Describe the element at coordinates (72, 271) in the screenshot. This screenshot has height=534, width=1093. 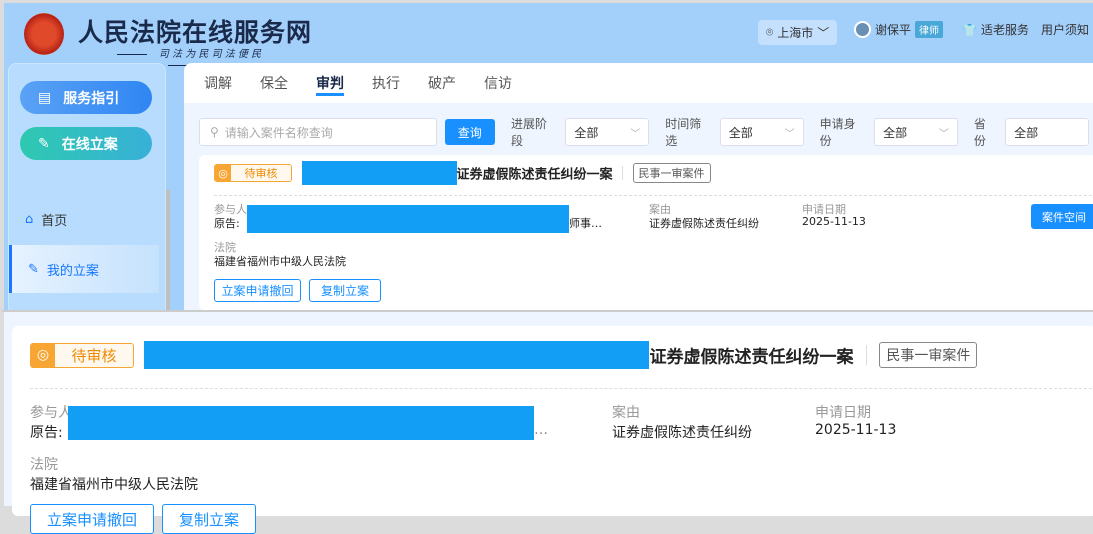
I see `sidebar-item-label: 我的立案` at that location.